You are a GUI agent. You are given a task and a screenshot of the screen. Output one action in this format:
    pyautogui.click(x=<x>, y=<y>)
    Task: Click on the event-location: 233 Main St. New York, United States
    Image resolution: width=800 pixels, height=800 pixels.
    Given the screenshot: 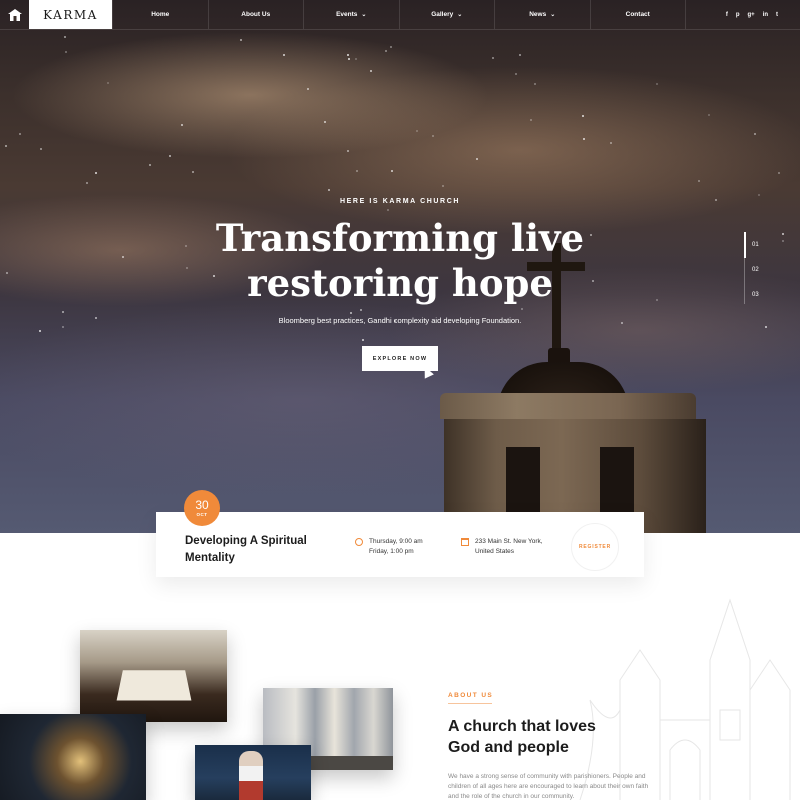 What is the action you would take?
    pyautogui.click(x=502, y=547)
    